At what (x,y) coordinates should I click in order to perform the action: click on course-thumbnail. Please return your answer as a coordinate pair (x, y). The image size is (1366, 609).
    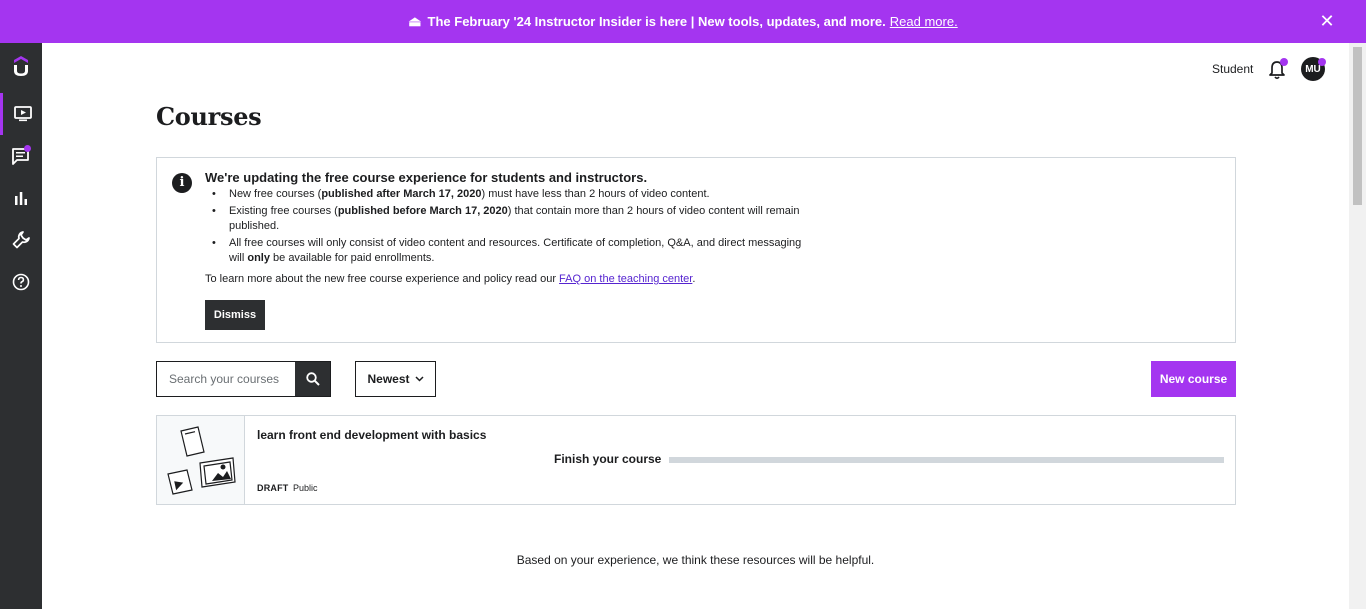
    Looking at the image, I should click on (201, 460).